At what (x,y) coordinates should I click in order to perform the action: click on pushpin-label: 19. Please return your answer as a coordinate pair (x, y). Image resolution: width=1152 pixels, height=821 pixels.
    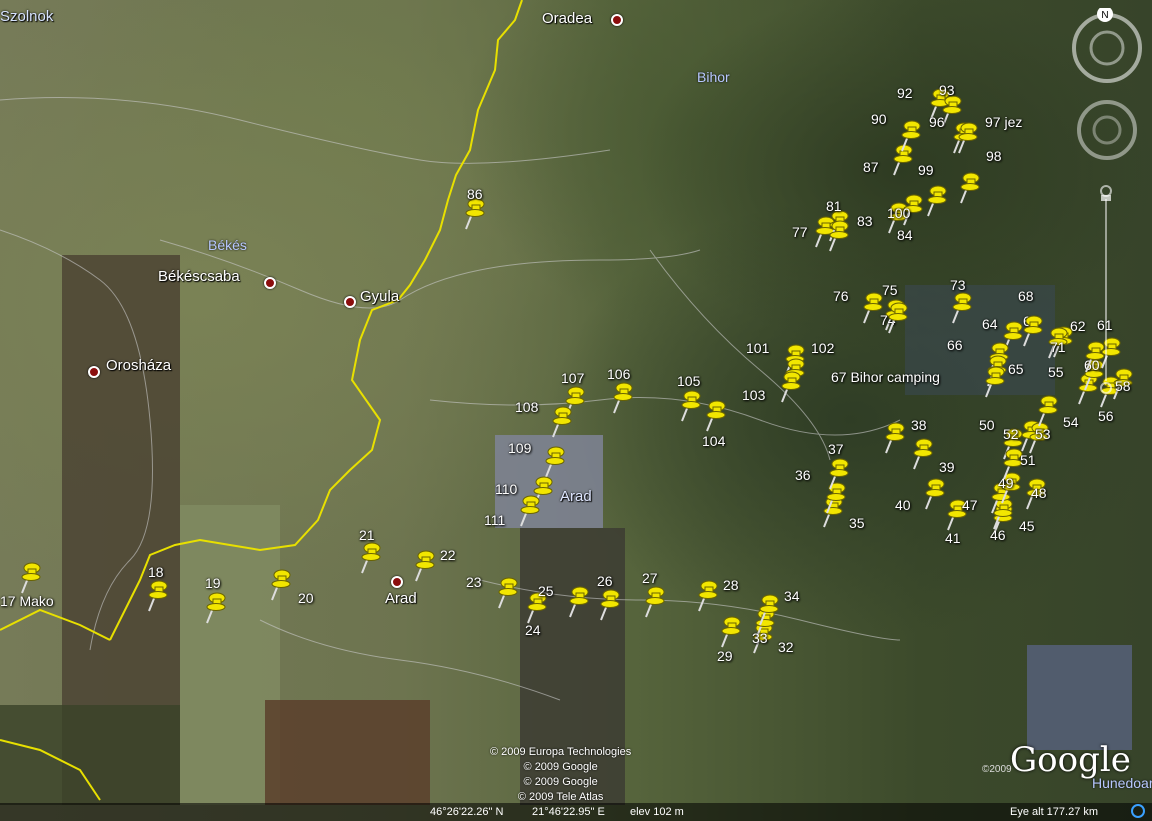
    Looking at the image, I should click on (213, 583).